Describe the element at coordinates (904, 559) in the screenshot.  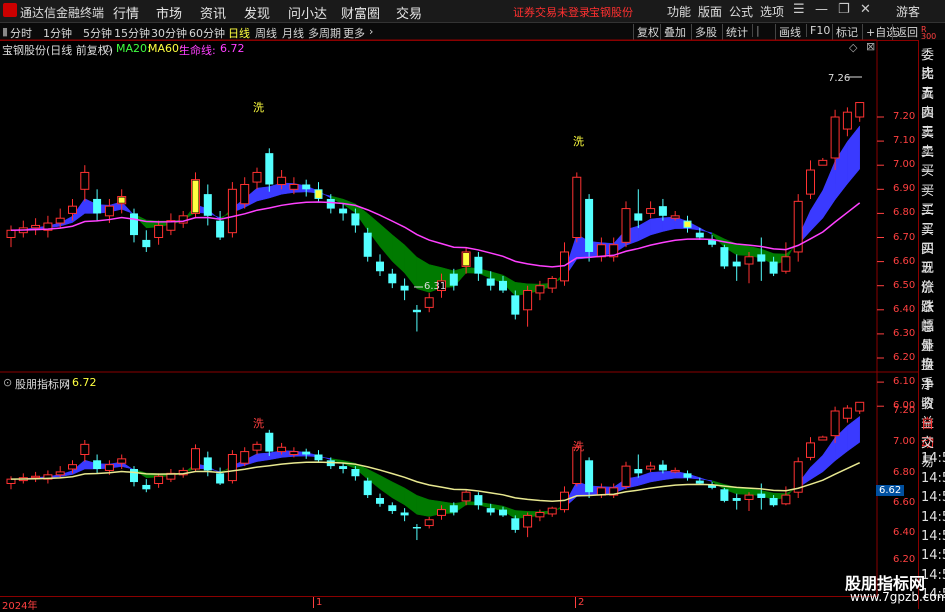
I see `sub-scale-tick: 6.20` at that location.